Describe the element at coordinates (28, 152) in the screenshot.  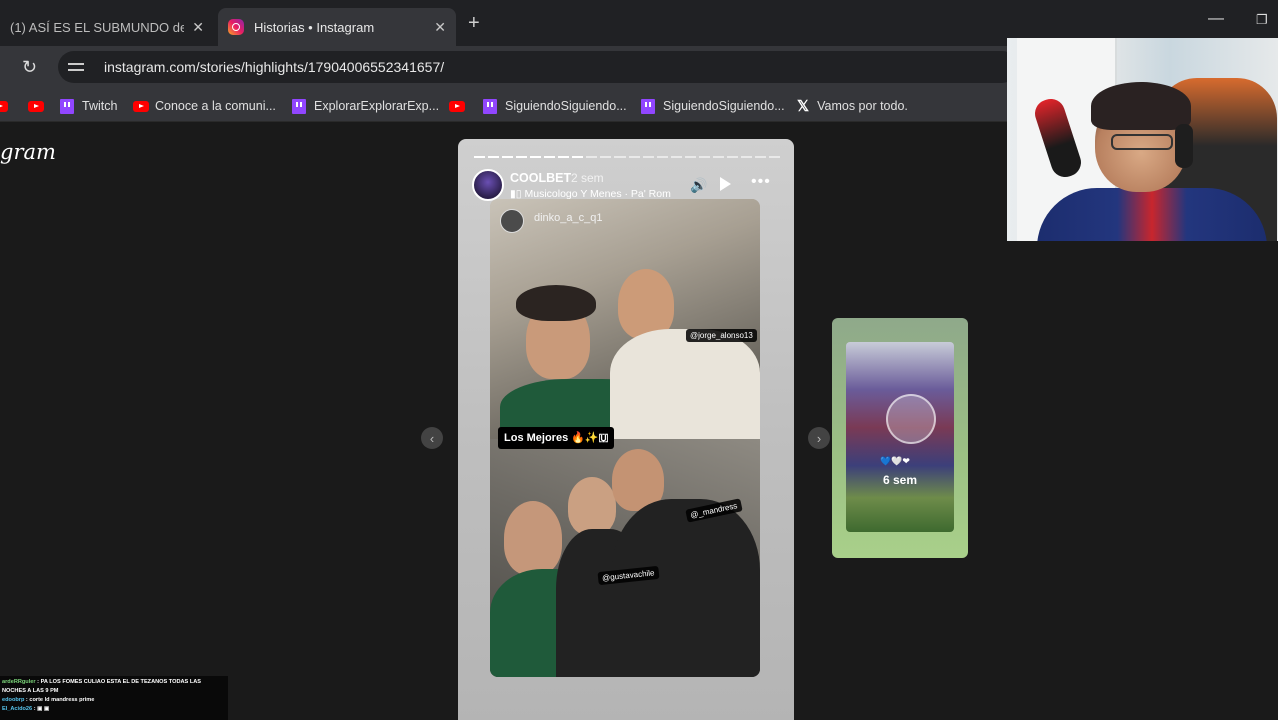
I see `instagram-logo: gram` at that location.